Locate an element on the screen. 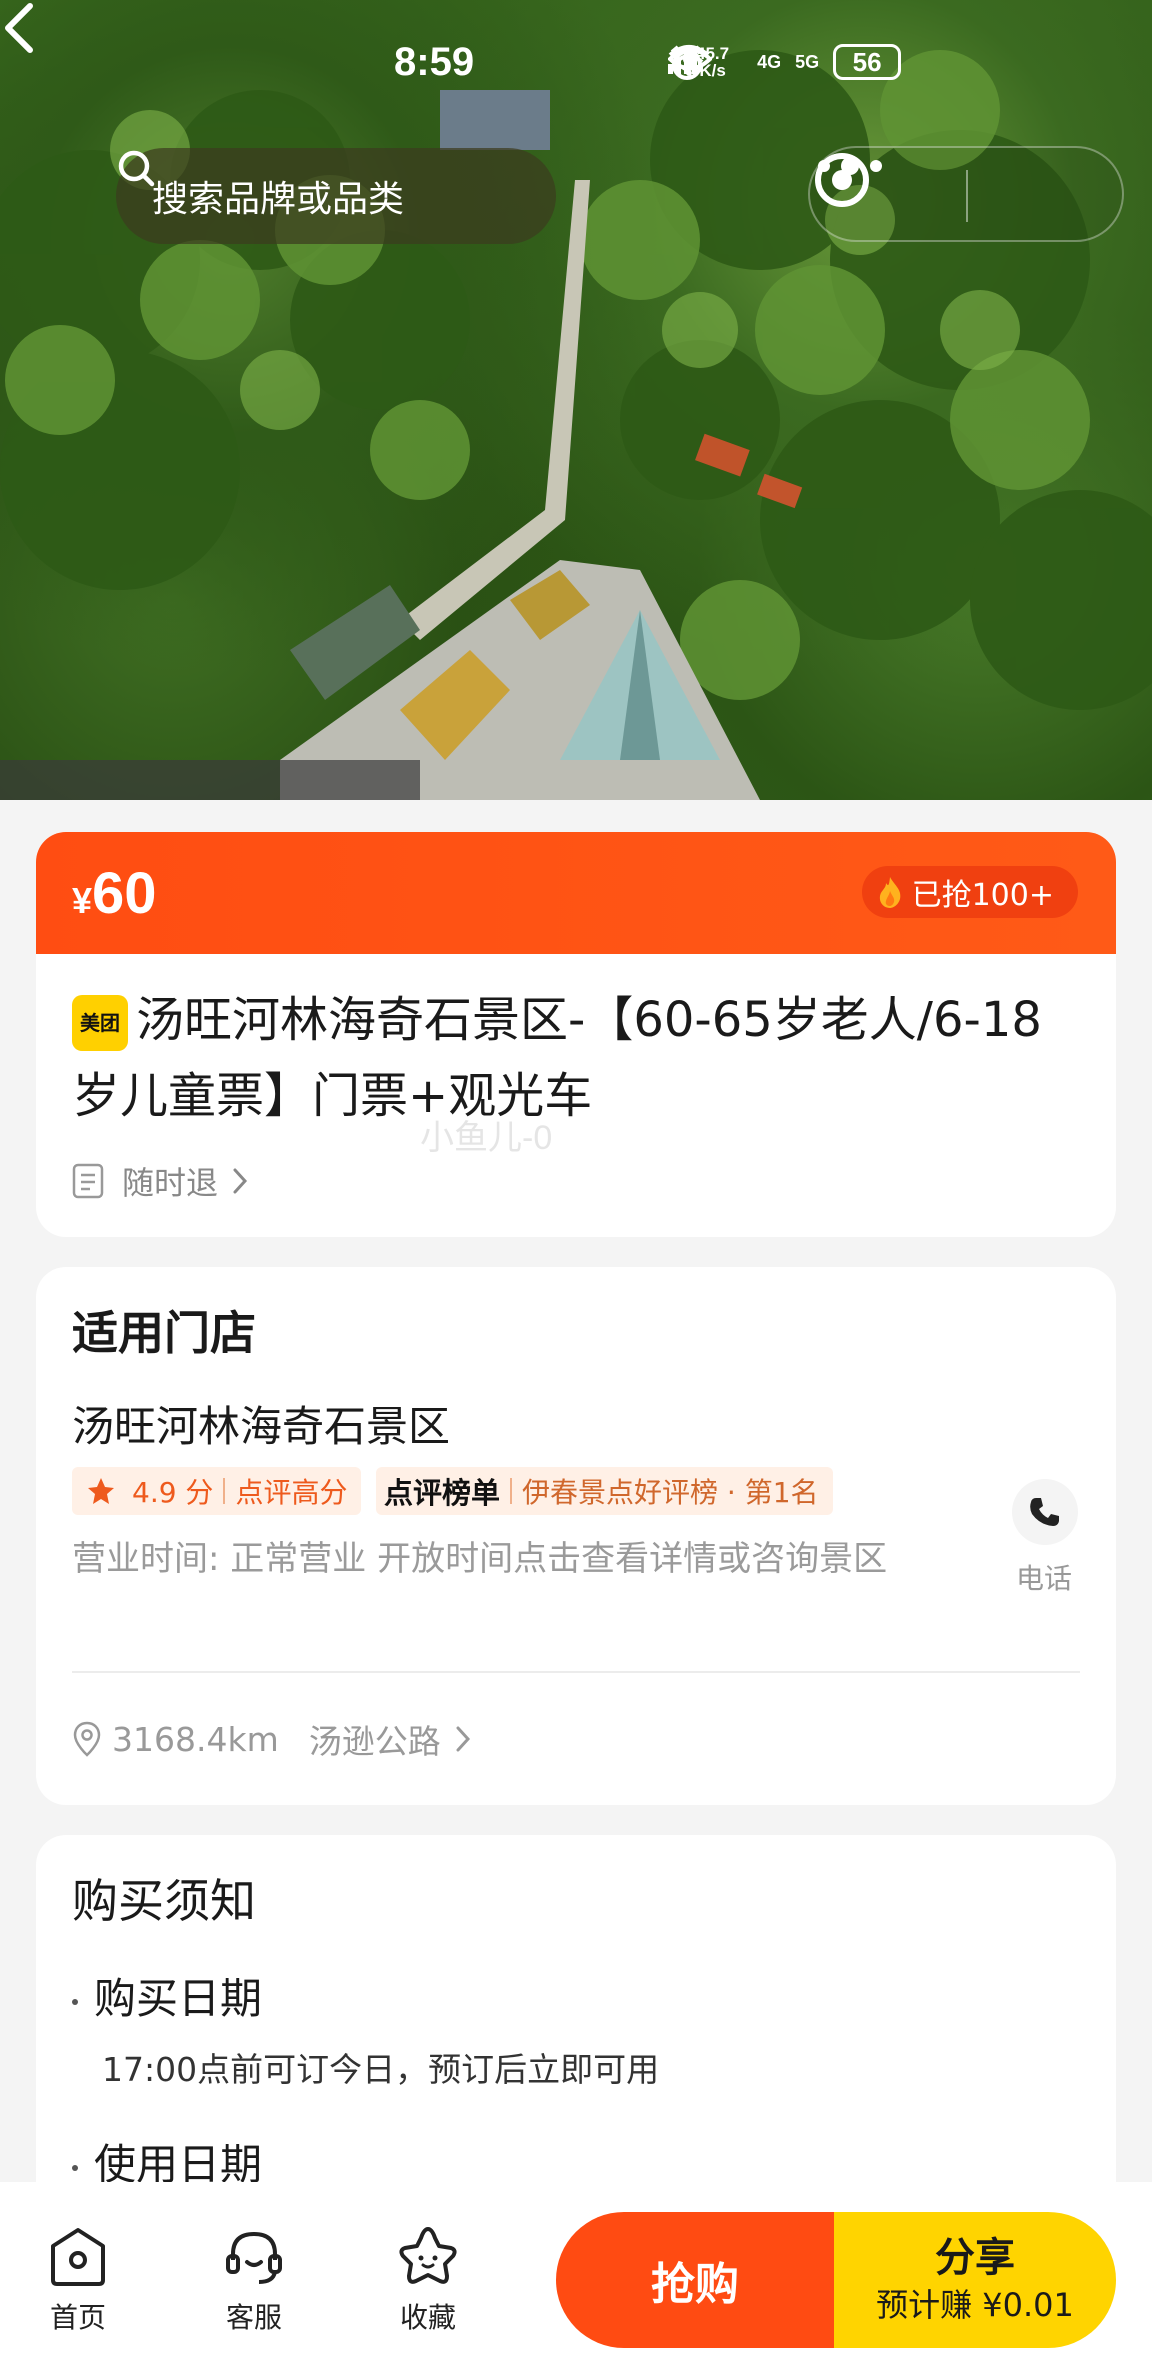 This screenshot has width=1152, height=2376. status-time: 8:59 is located at coordinates (434, 62).